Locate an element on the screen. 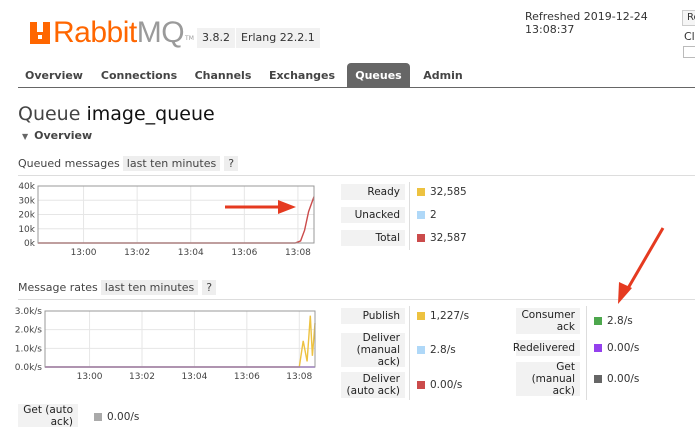 This screenshot has height=427, width=695. refresh-button: Re is located at coordinates (688, 18).